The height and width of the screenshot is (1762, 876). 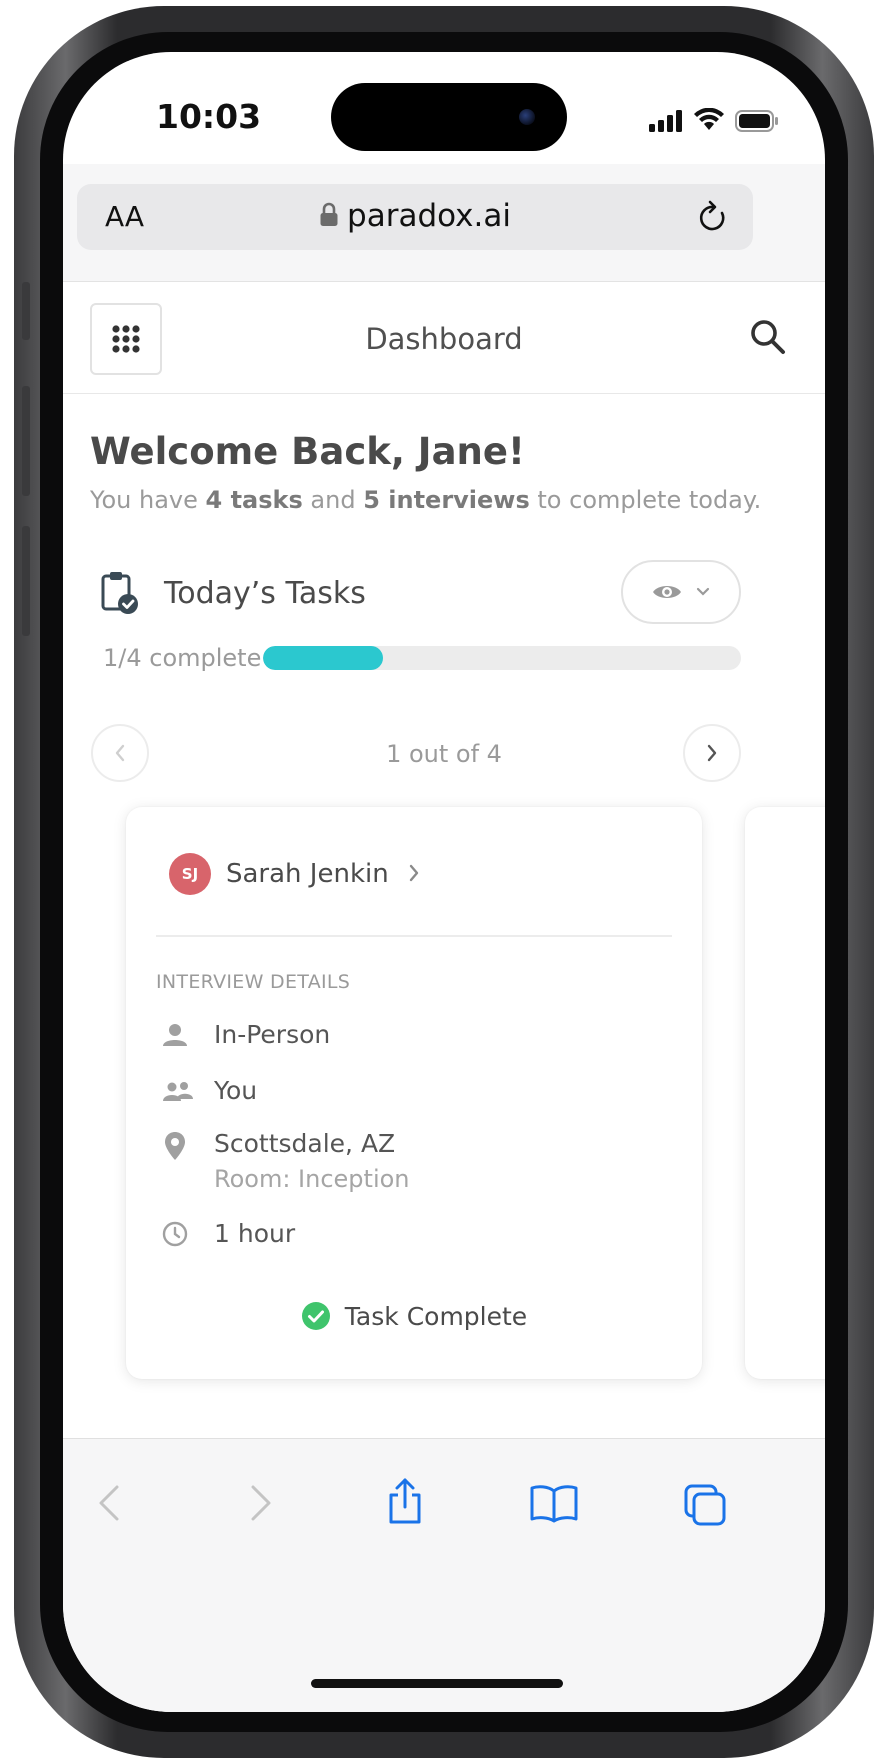 I want to click on check-circle-icon, so click(x=315, y=1316).